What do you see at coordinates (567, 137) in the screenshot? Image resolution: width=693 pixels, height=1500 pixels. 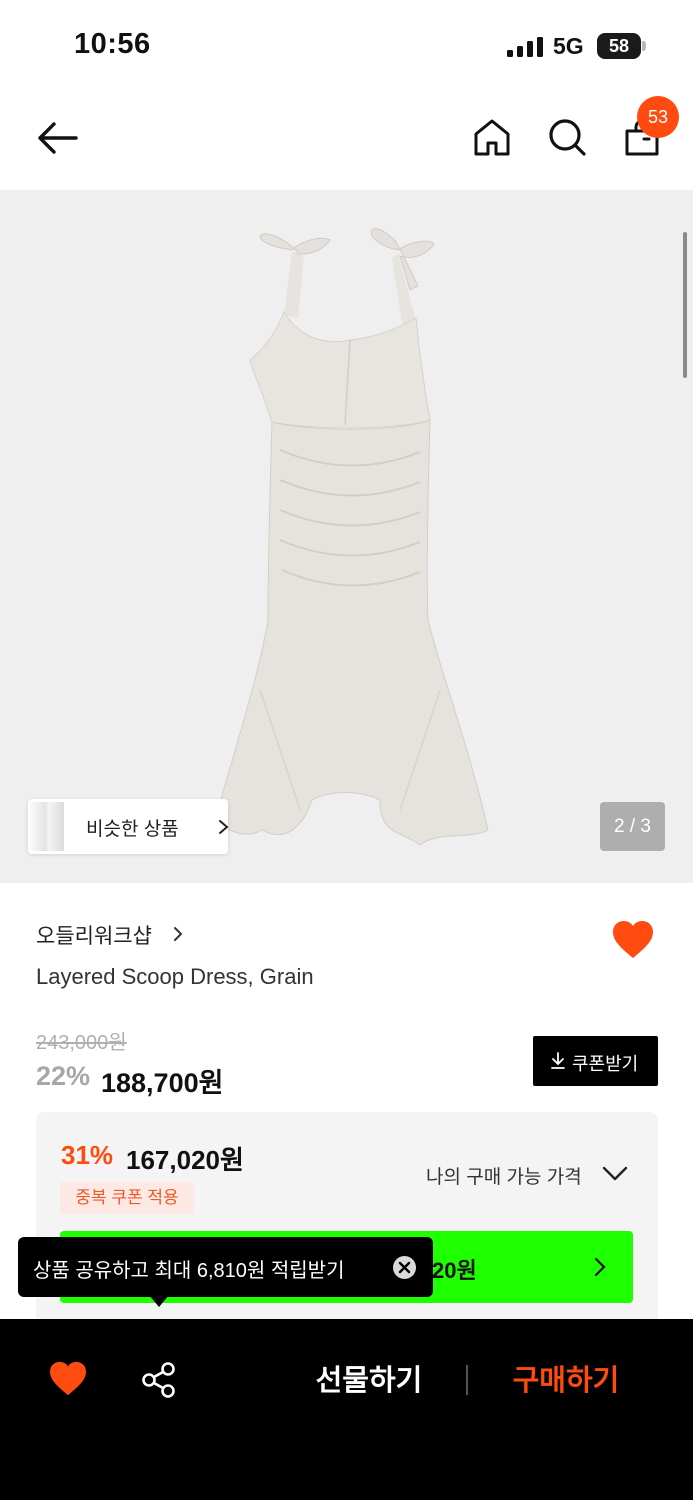 I see `search-icon` at bounding box center [567, 137].